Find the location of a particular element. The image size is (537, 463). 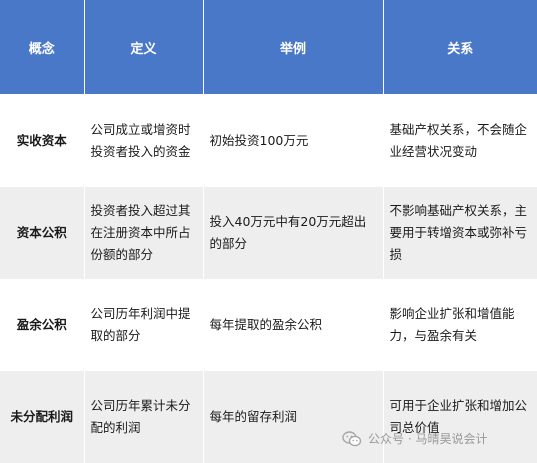

example-cell: 初始投资100万元 is located at coordinates (293, 140).